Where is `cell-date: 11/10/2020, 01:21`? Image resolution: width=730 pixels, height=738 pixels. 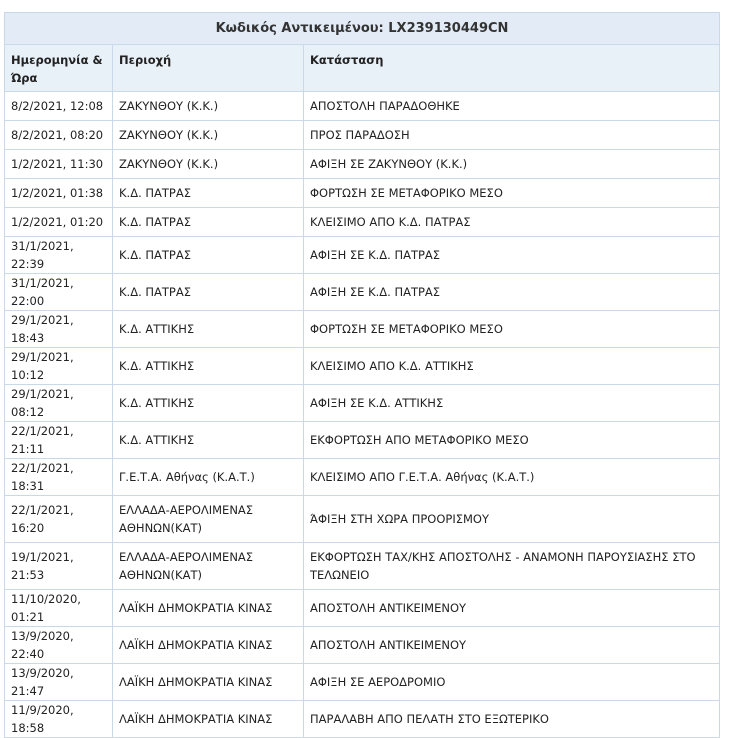
cell-date: 11/10/2020, 01:21 is located at coordinates (58, 608).